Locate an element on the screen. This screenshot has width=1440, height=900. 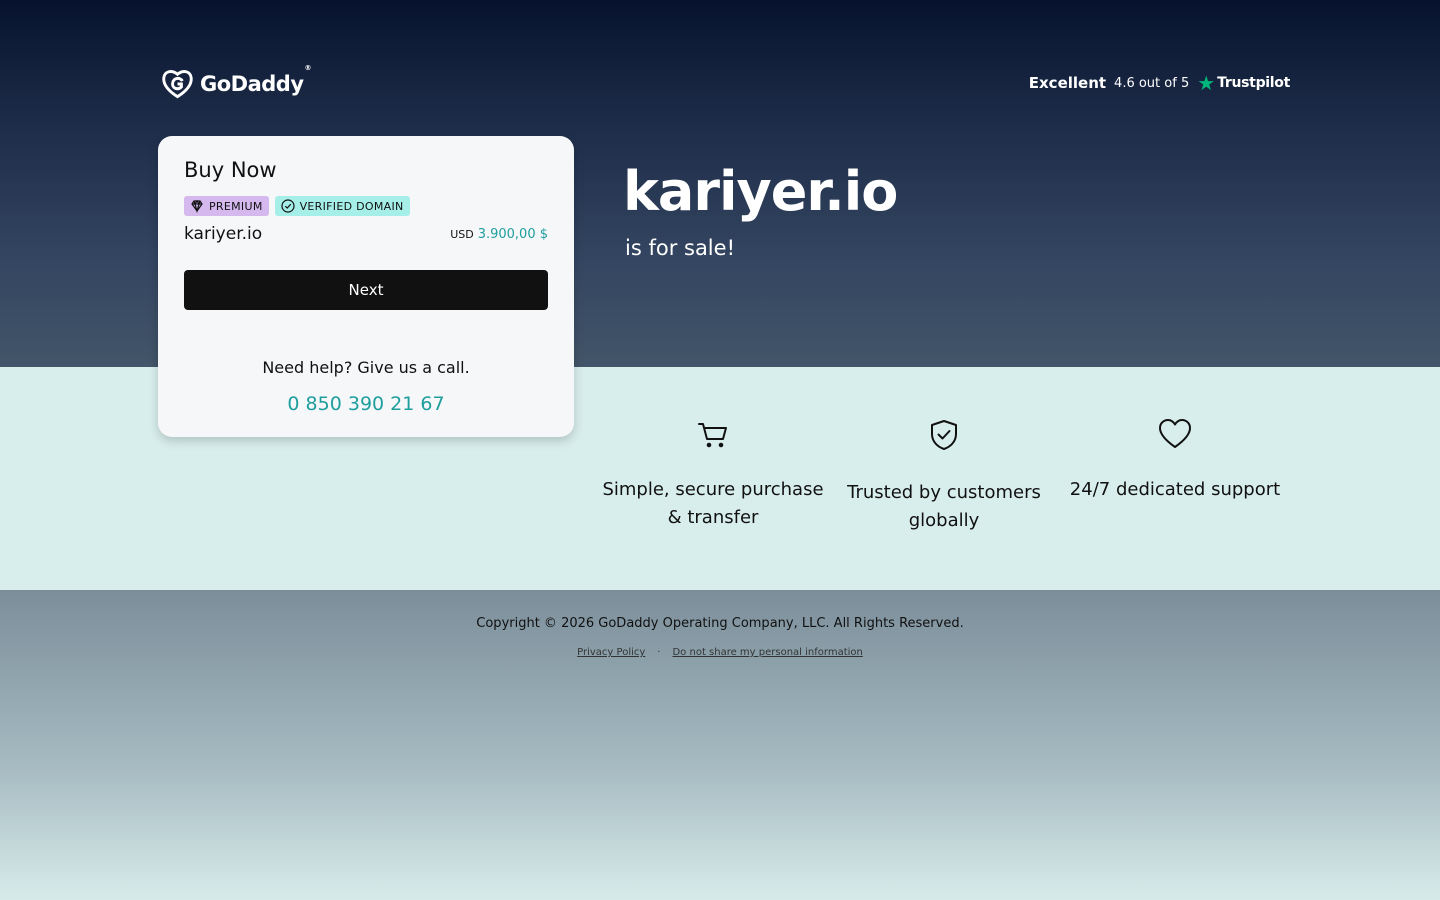
domain-headline: kariyer.io is located at coordinates (760, 191).